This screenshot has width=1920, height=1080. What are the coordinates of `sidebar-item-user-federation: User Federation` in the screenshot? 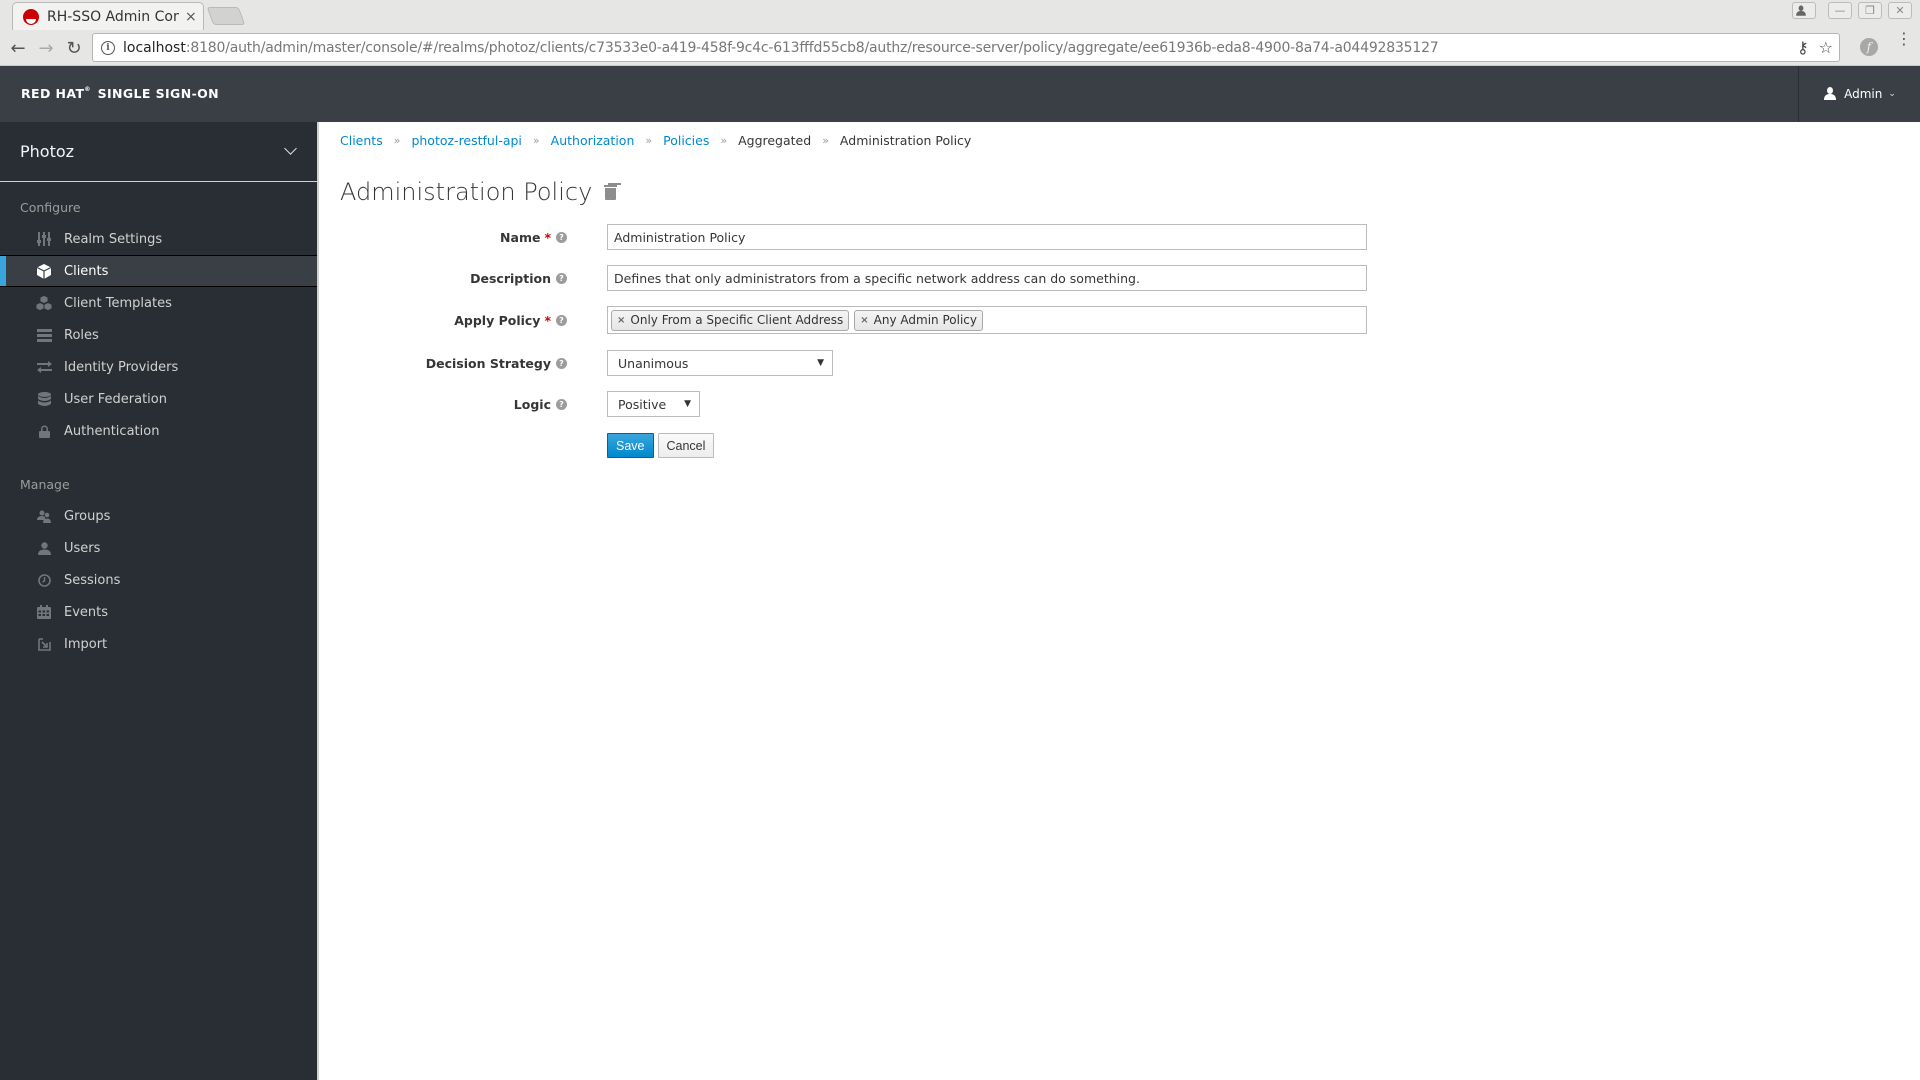 It's located at (158, 399).